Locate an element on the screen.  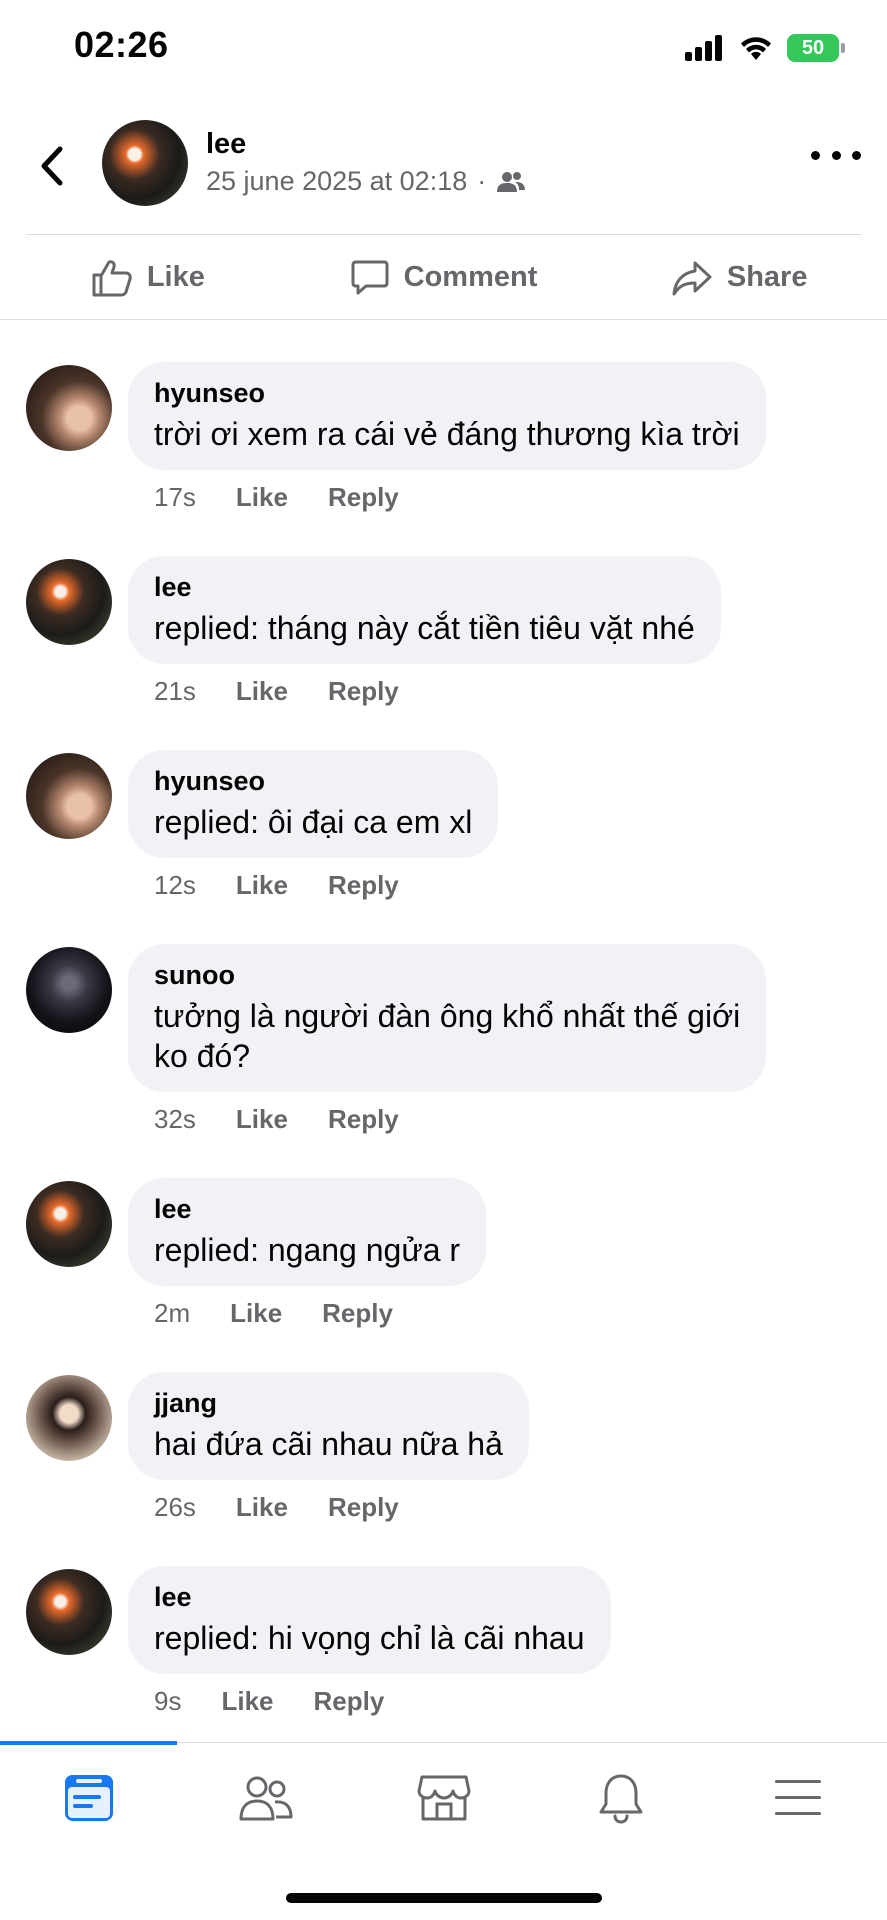
comment-text: replied: tháng này cắt tiền tiêu vặt nhé is located at coordinates (424, 628).